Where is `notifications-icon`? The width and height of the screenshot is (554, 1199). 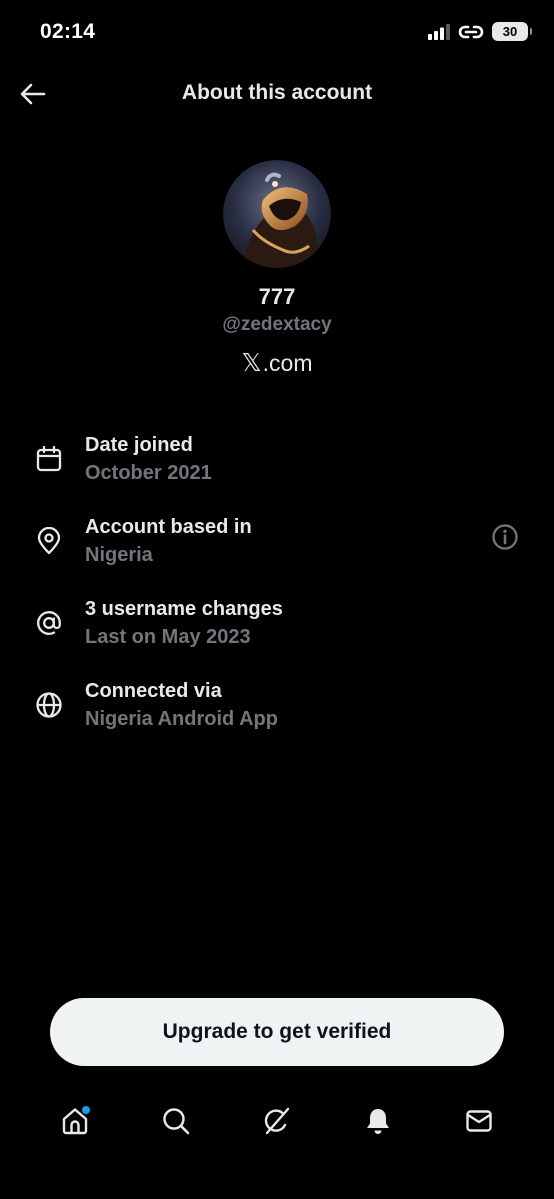
notifications-icon is located at coordinates (377, 1121).